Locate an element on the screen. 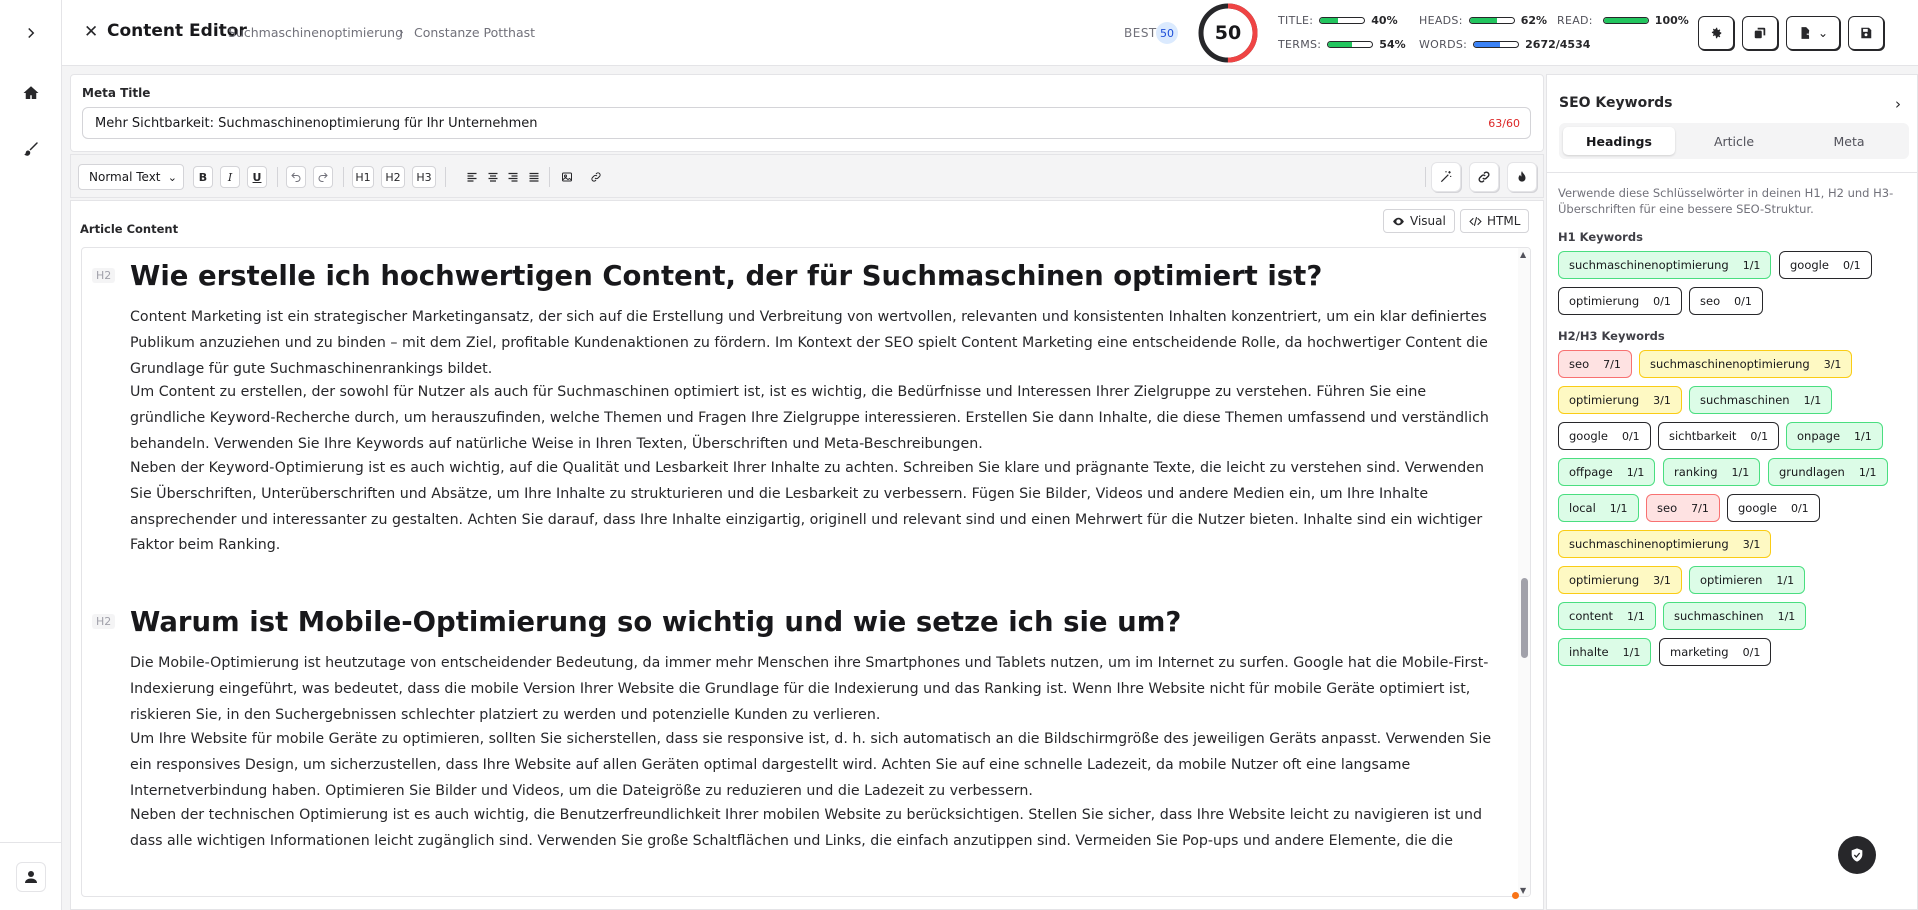  insert-link-button is located at coordinates (596, 177).